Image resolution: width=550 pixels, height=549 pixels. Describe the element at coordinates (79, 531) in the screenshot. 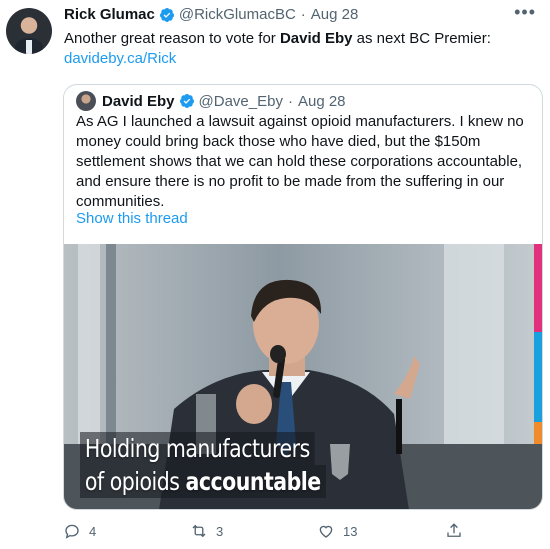

I see `reply-button: 4` at that location.